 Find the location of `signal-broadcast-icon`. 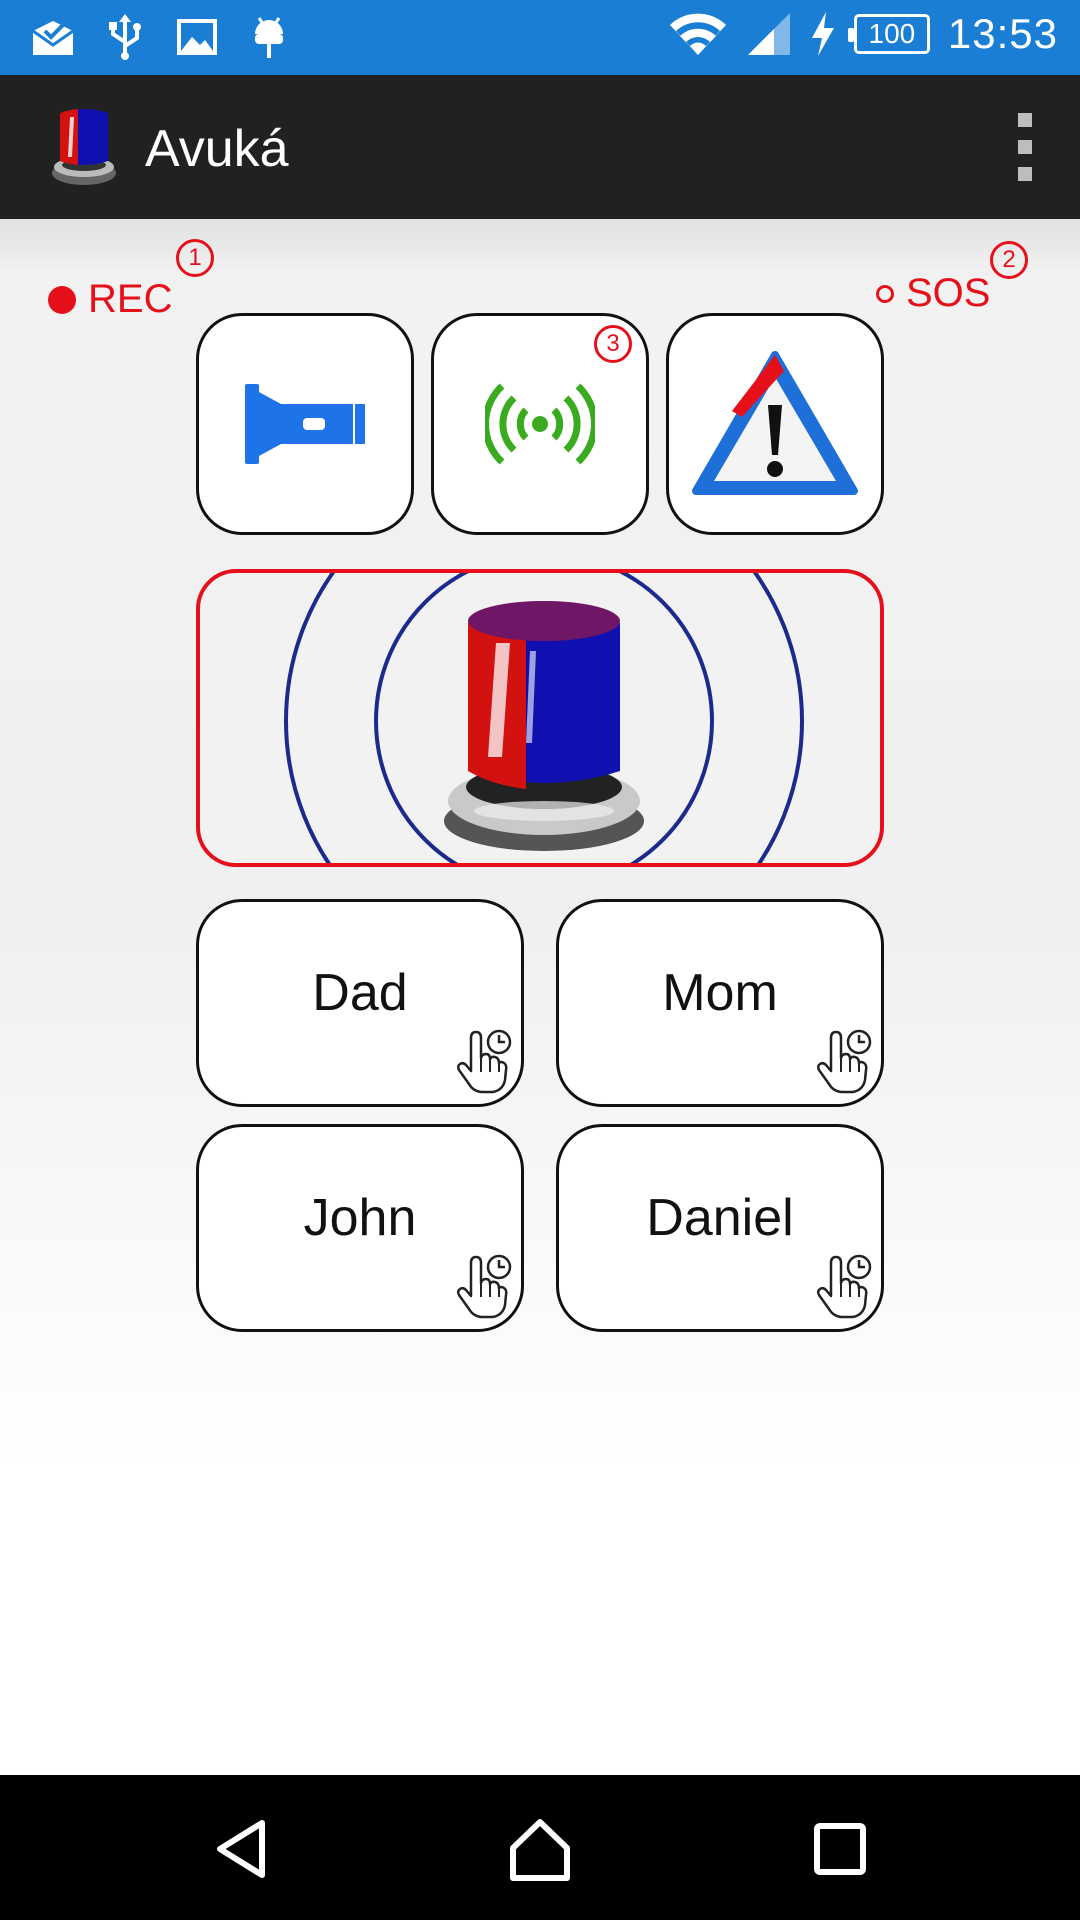

signal-broadcast-icon is located at coordinates (540, 424).